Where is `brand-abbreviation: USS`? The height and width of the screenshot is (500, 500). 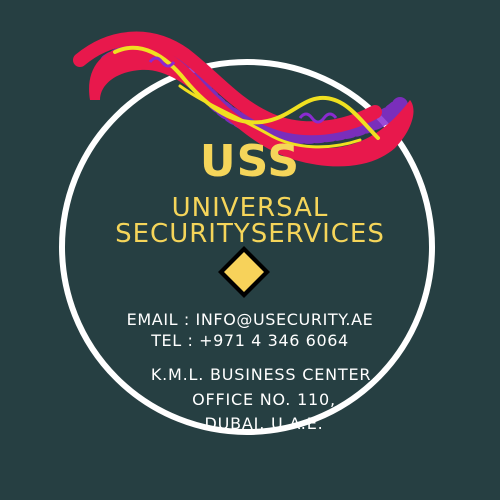 brand-abbreviation: USS is located at coordinates (250, 161).